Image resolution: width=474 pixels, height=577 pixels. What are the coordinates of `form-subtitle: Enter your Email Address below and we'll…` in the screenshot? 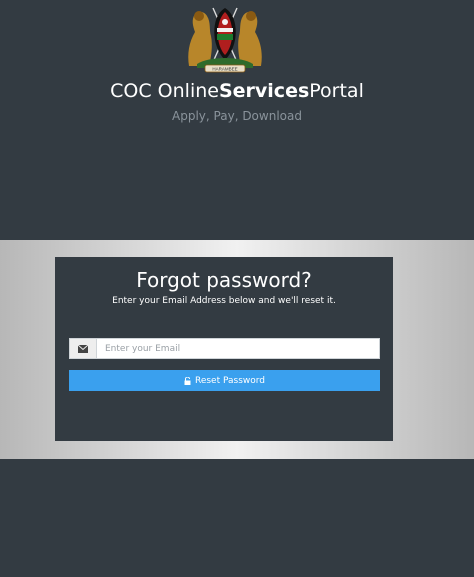 It's located at (224, 301).